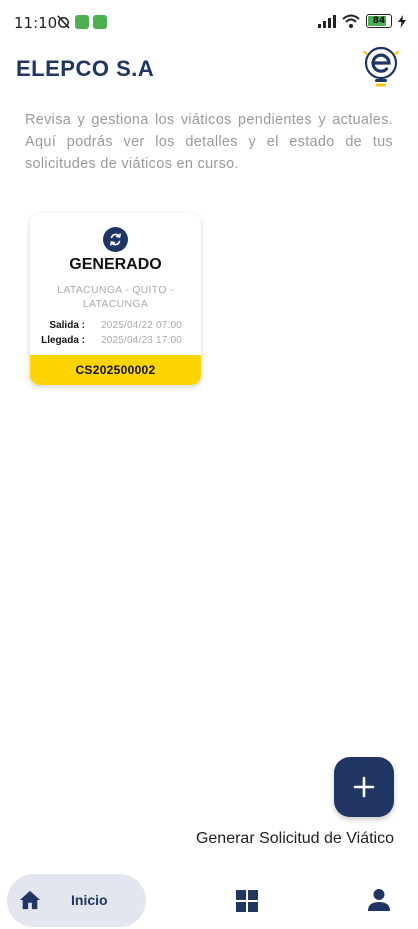 Image resolution: width=418 pixels, height=929 pixels. I want to click on departure-value: 2025/04/22 07:00, so click(142, 325).